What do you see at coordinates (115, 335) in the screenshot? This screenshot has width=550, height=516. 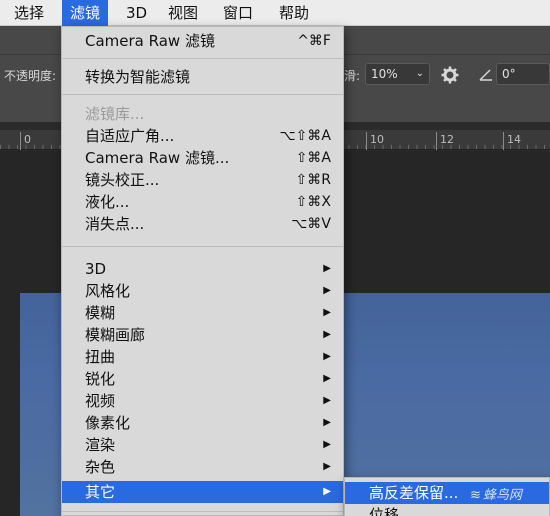 I see `menu-item-label: 模糊画廊` at bounding box center [115, 335].